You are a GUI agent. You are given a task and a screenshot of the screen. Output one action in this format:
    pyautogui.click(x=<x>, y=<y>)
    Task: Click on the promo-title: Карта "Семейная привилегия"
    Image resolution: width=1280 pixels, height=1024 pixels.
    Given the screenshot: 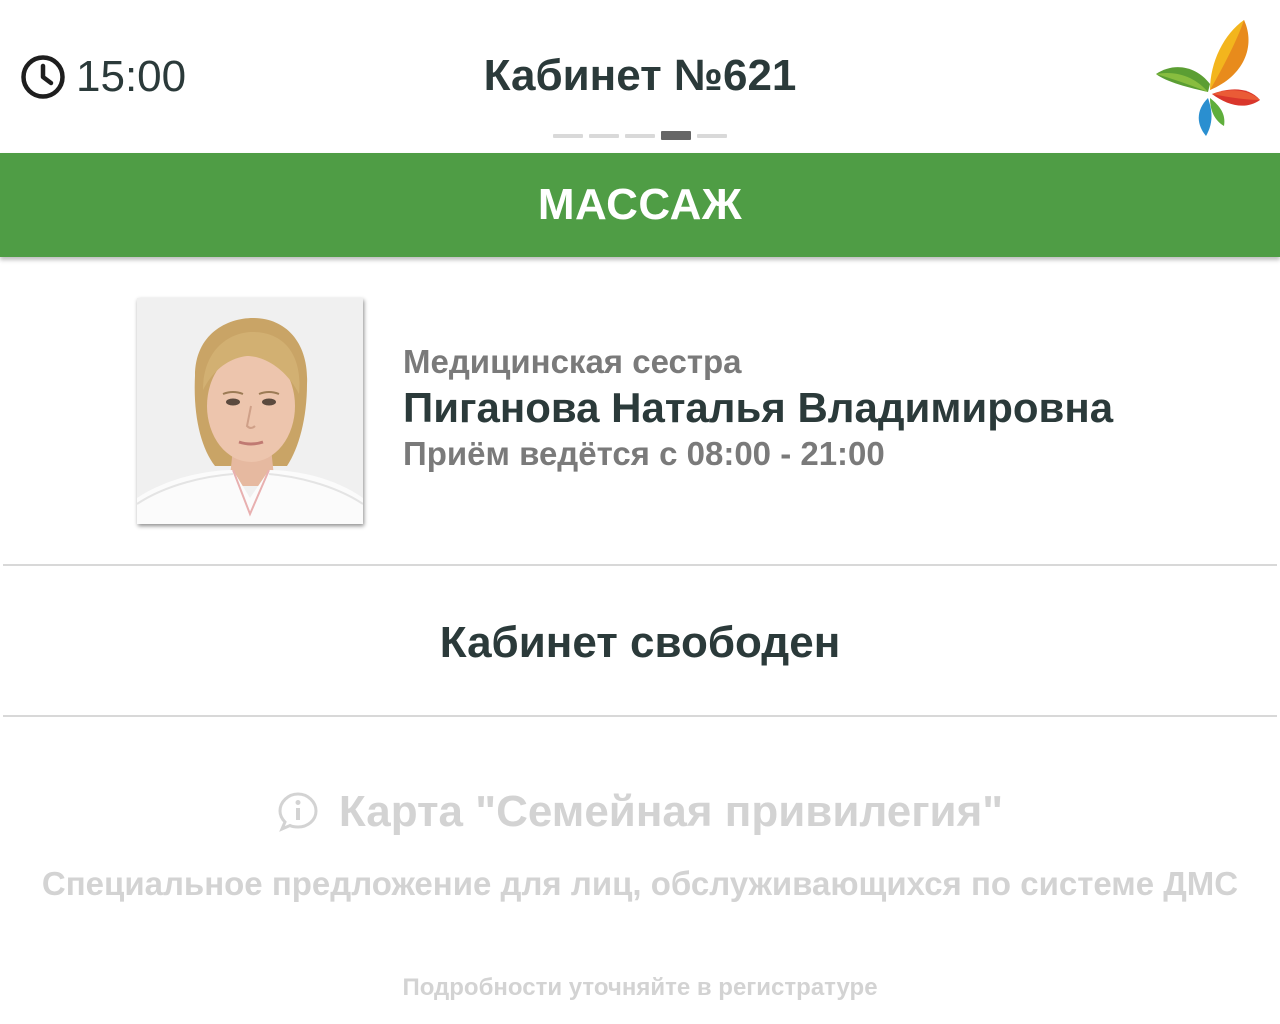 What is the action you would take?
    pyautogui.click(x=640, y=812)
    